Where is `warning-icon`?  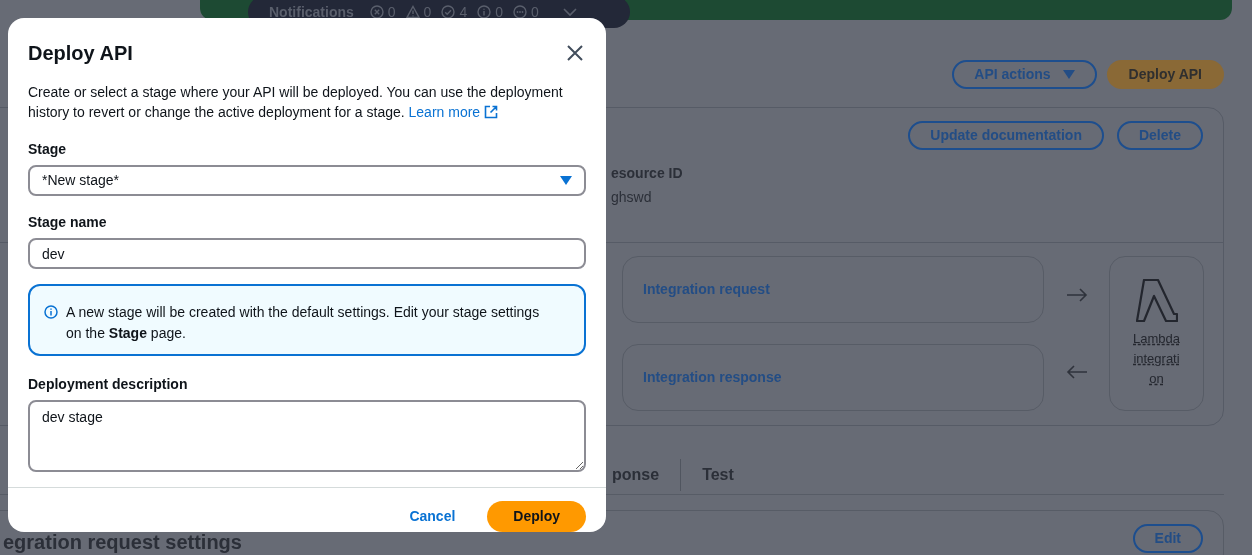
warning-icon is located at coordinates (412, 12).